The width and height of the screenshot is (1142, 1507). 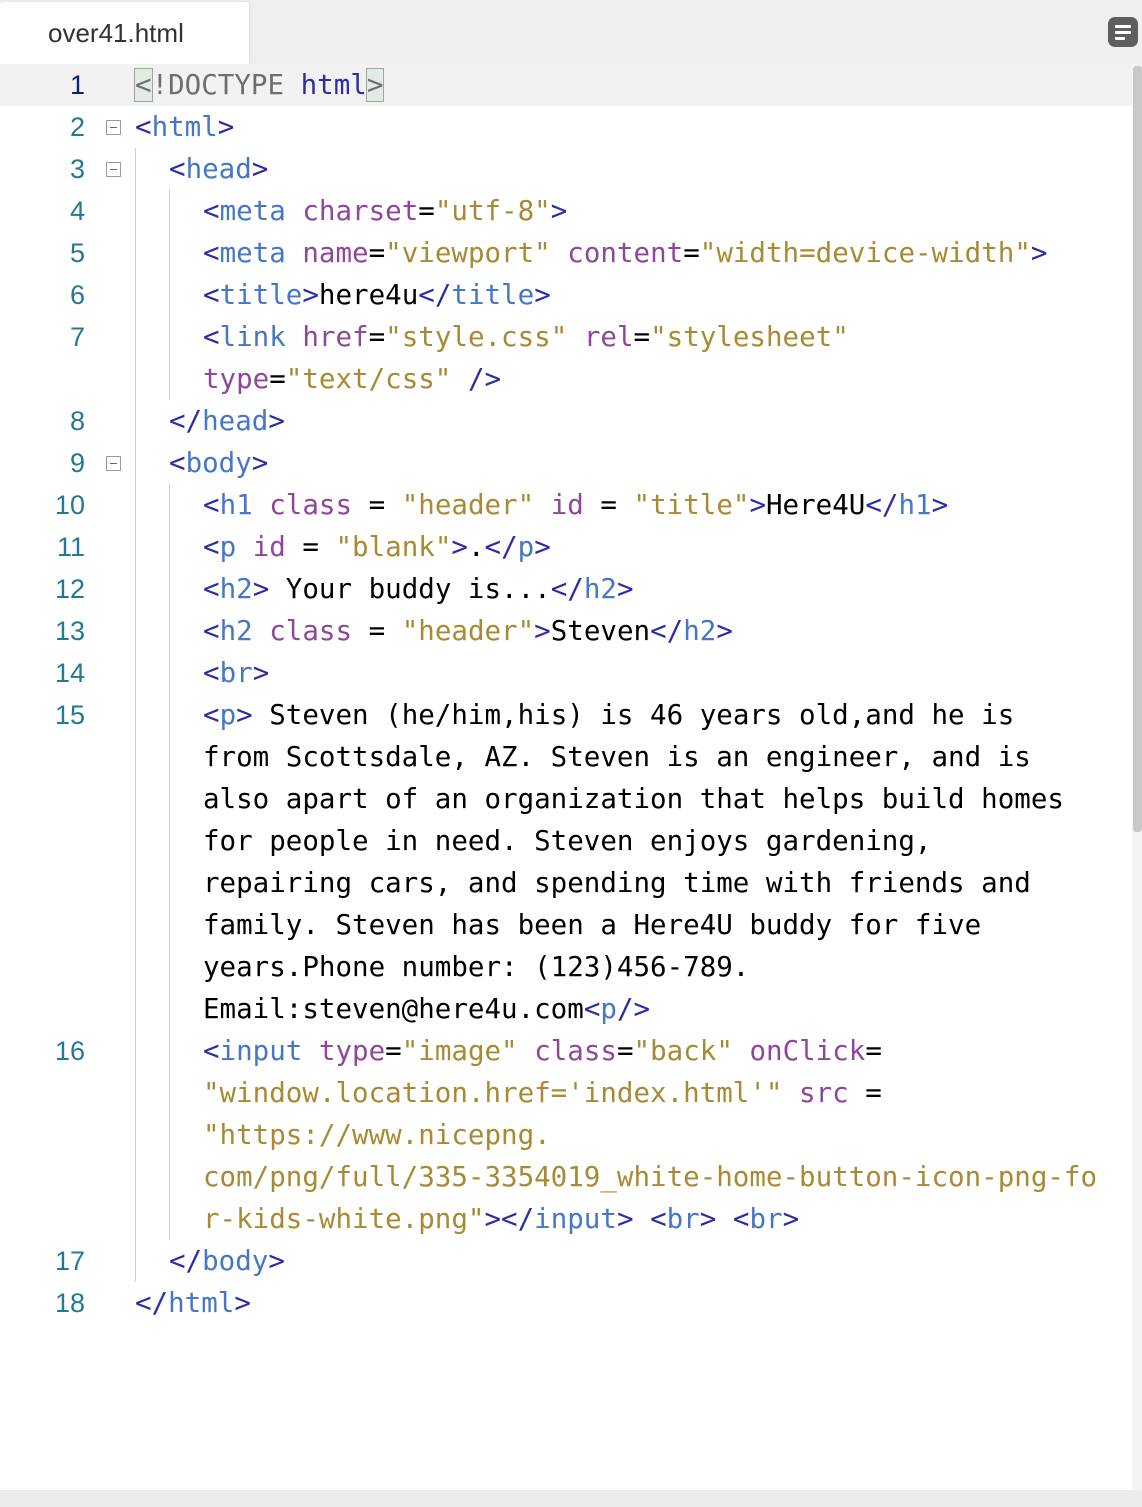 I want to click on line-number: 3, so click(x=77, y=169).